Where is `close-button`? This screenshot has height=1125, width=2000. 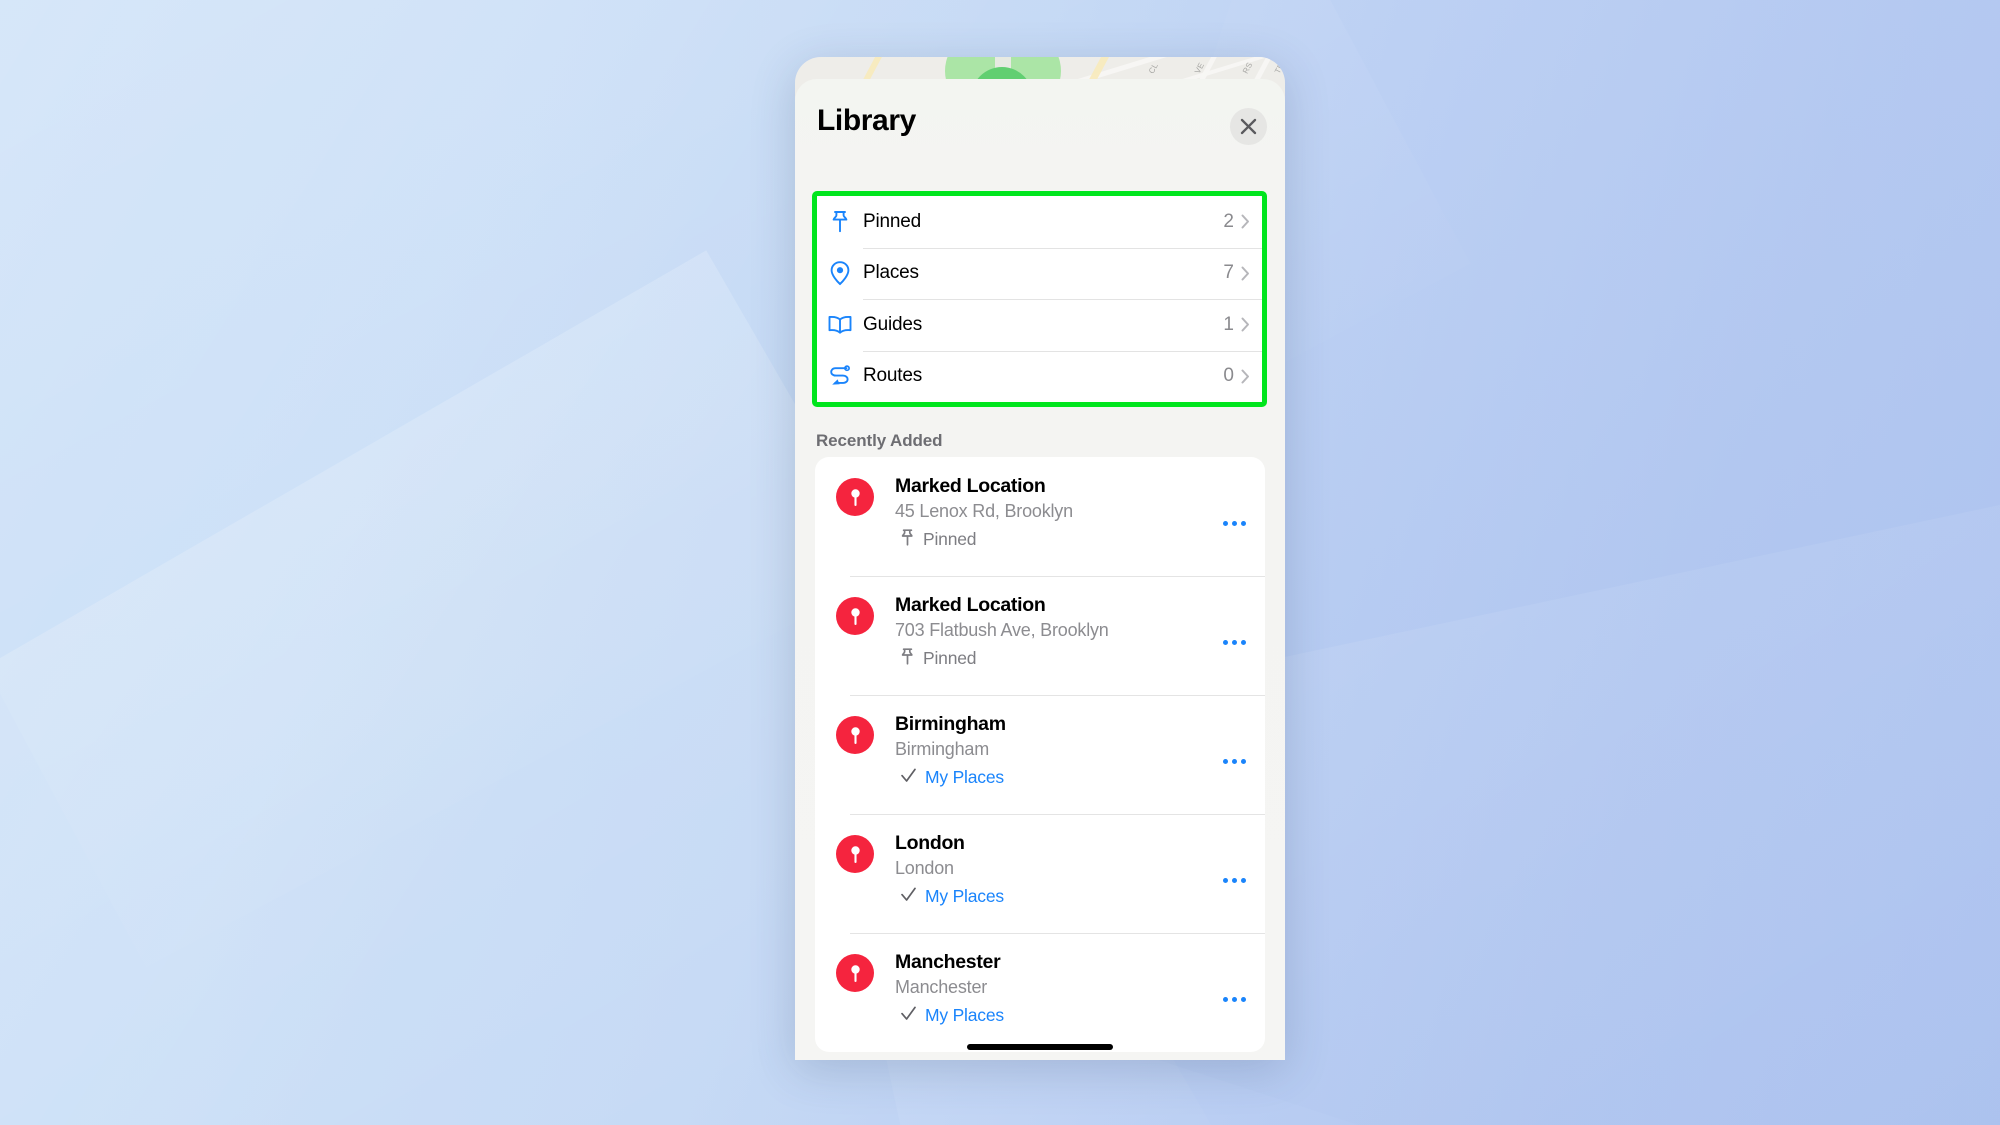
close-button is located at coordinates (1248, 126).